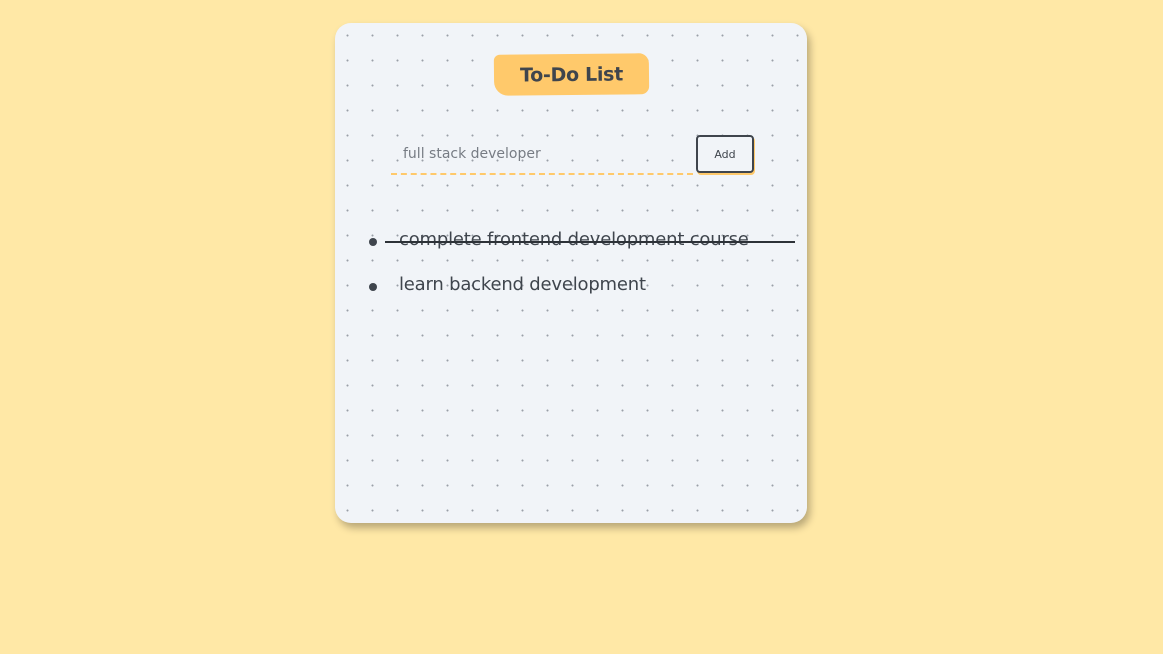 The image size is (1163, 654). What do you see at coordinates (574, 239) in the screenshot?
I see `task-text: complete frontend development course` at bounding box center [574, 239].